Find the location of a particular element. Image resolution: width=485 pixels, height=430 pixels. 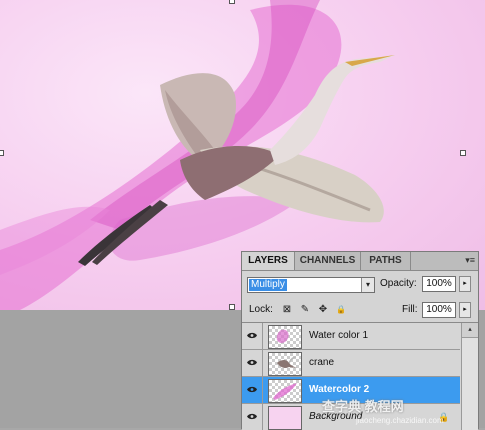

chevron-down-icon: ▾ is located at coordinates (367, 285).